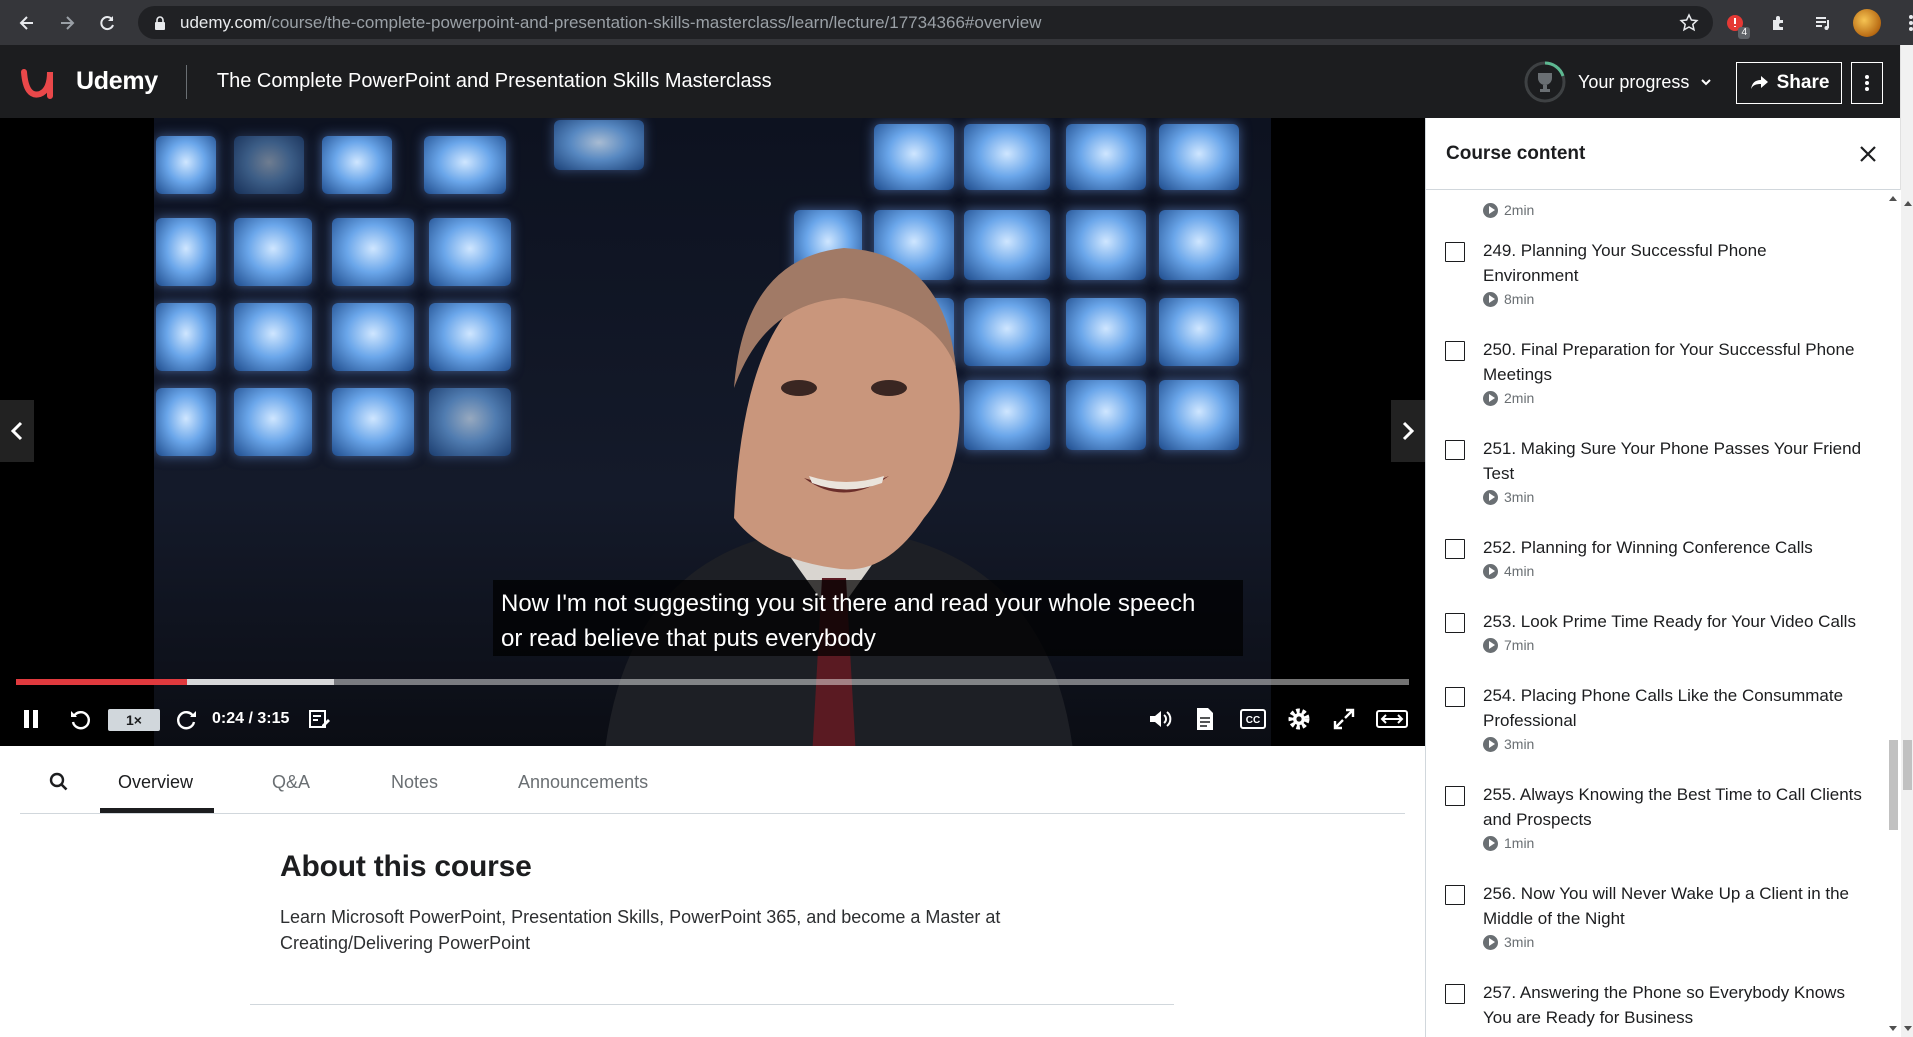 The width and height of the screenshot is (1913, 1037). What do you see at coordinates (319, 719) in the screenshot?
I see `add-note-button` at bounding box center [319, 719].